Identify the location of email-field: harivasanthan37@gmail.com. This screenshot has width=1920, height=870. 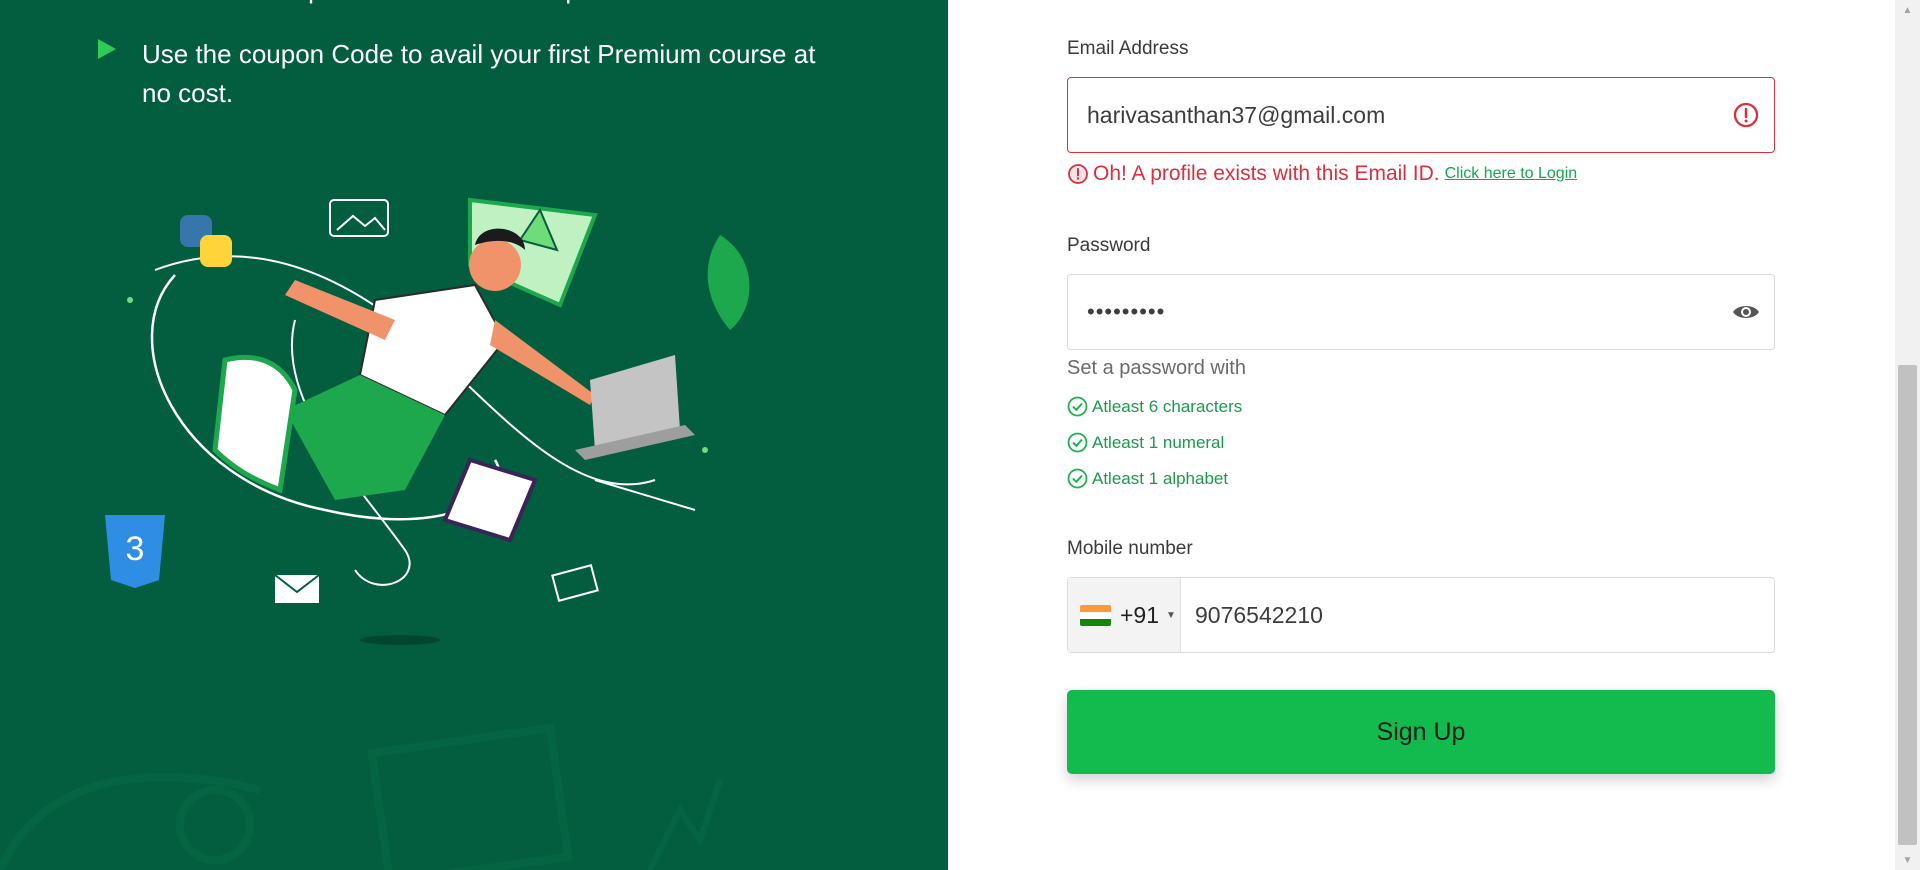
(1421, 115).